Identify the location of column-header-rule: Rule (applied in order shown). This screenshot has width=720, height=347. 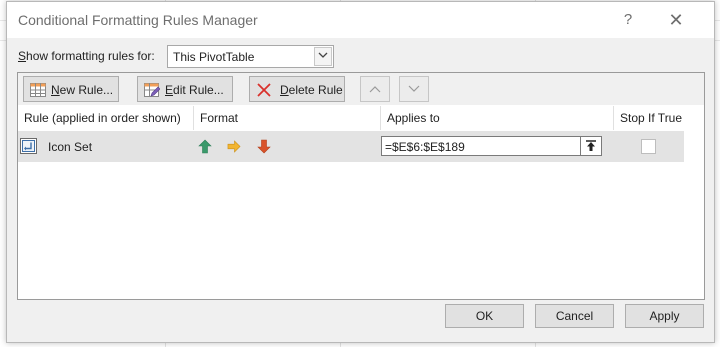
(106, 118).